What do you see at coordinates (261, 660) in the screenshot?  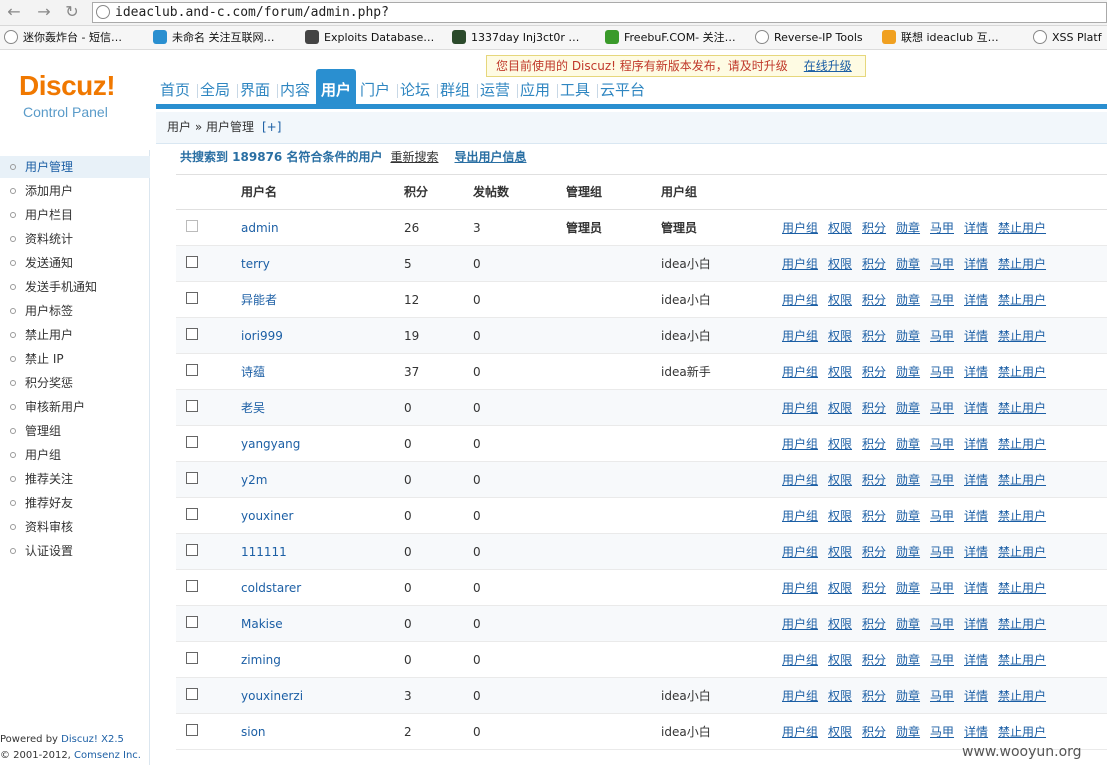 I see `username-link: ziming` at bounding box center [261, 660].